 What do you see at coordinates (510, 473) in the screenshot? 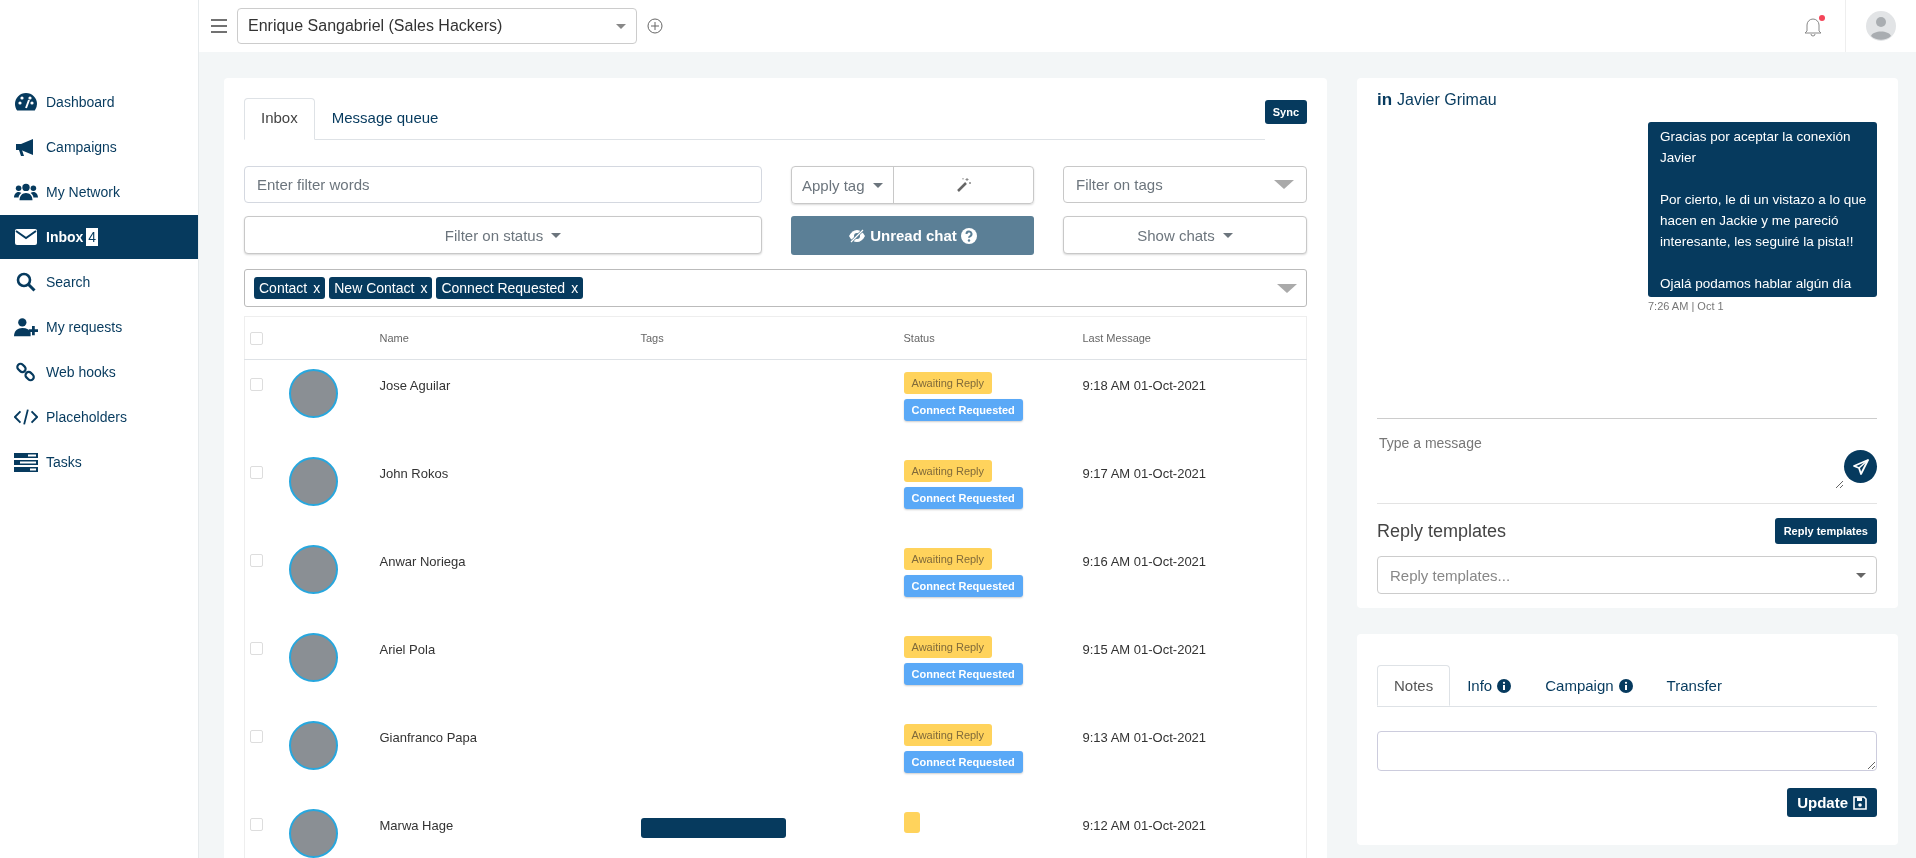
I see `contact-name: John Rokos` at bounding box center [510, 473].